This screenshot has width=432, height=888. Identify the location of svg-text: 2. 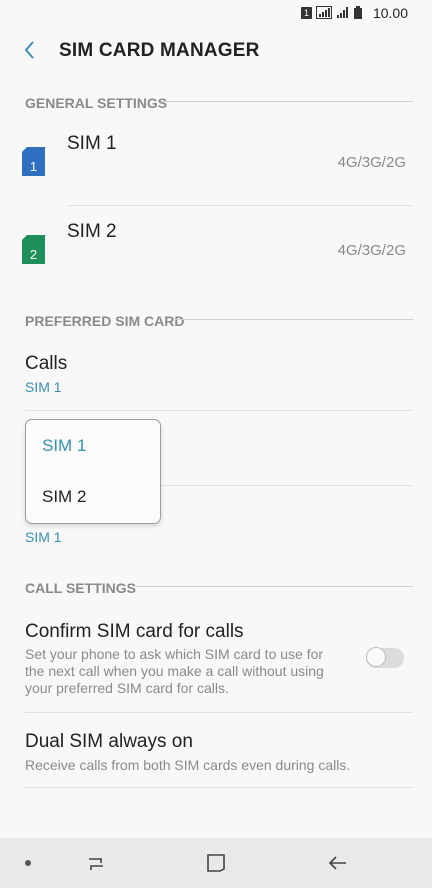
(33, 254).